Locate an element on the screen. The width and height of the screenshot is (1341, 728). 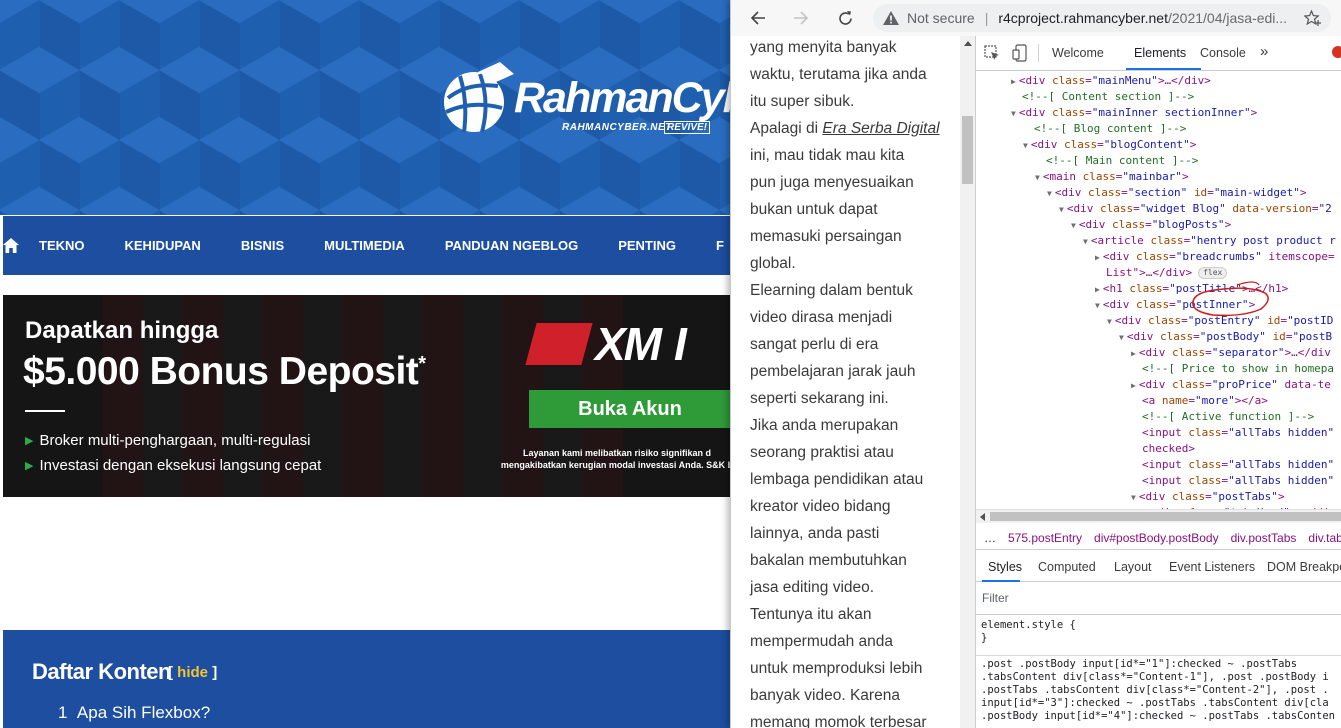
toc-hide-toggle: [ hide ] is located at coordinates (192, 672).